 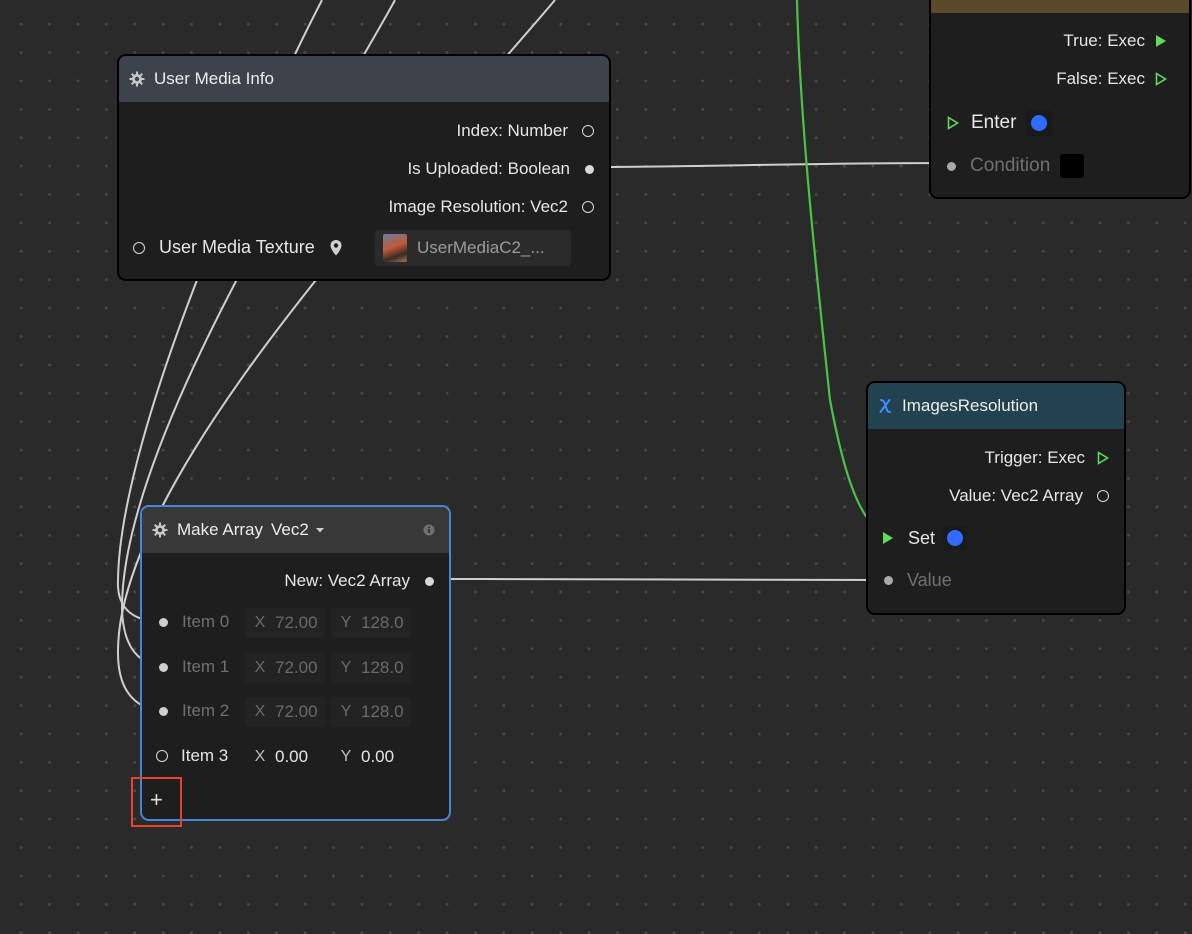 I want to click on enter-toggle, so click(x=1039, y=123).